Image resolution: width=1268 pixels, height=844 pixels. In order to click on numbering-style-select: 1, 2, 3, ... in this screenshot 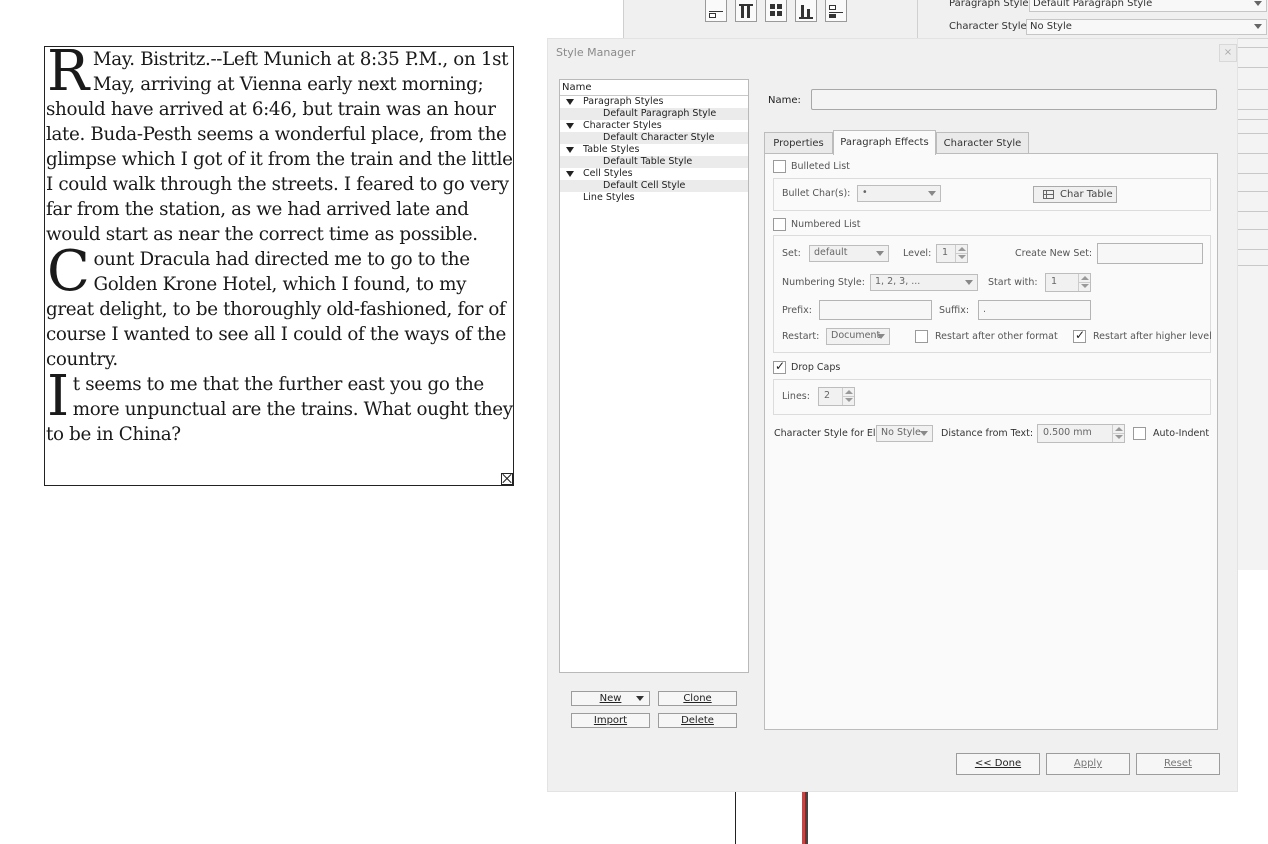, I will do `click(924, 282)`.